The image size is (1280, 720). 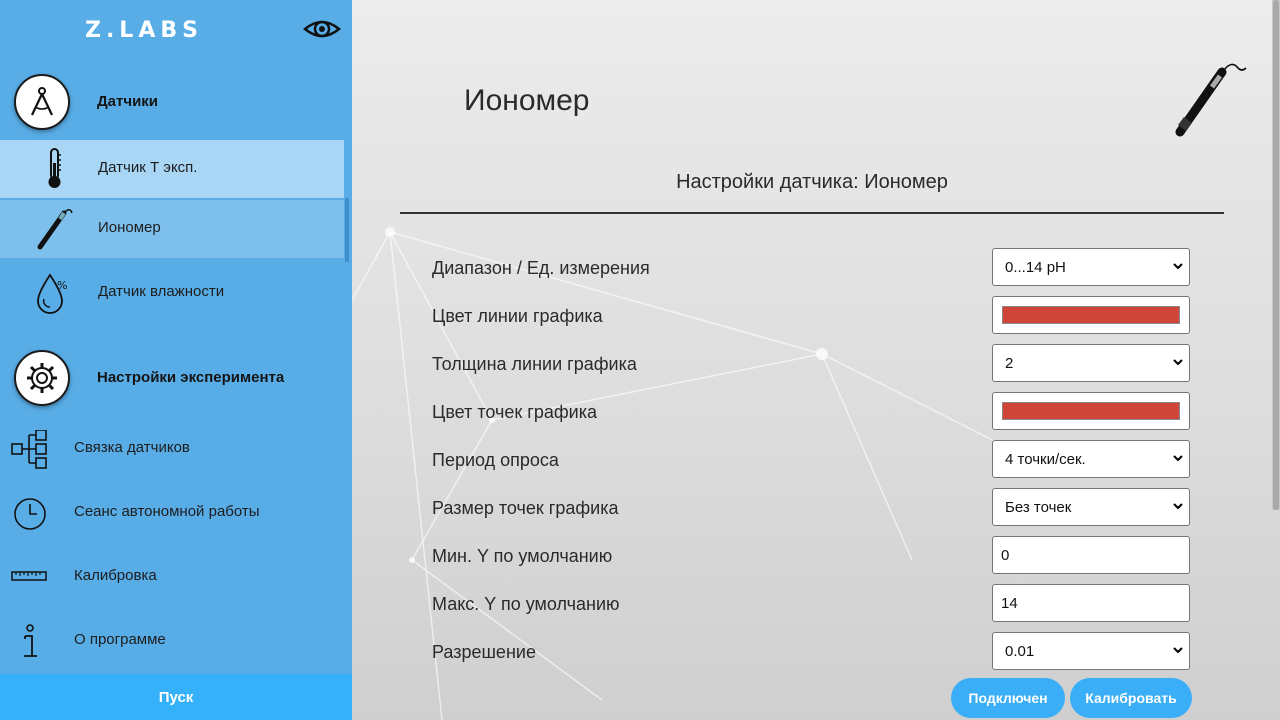 What do you see at coordinates (148, 167) in the screenshot?
I see `sidebar-item-label: Датчик Т эксп.` at bounding box center [148, 167].